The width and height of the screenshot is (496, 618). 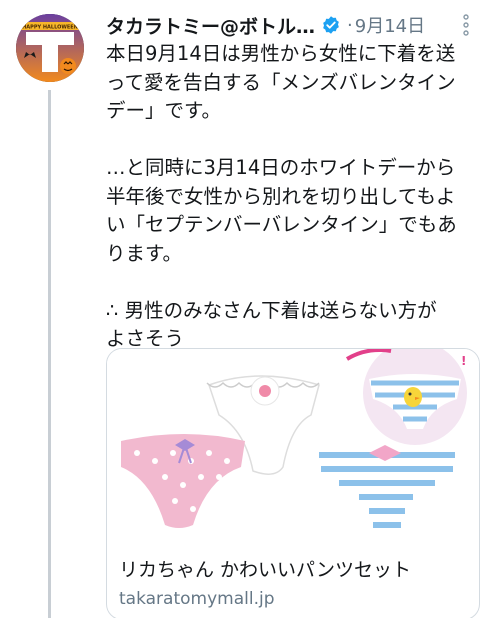 What do you see at coordinates (390, 25) in the screenshot?
I see `tweet-date: 9月14日` at bounding box center [390, 25].